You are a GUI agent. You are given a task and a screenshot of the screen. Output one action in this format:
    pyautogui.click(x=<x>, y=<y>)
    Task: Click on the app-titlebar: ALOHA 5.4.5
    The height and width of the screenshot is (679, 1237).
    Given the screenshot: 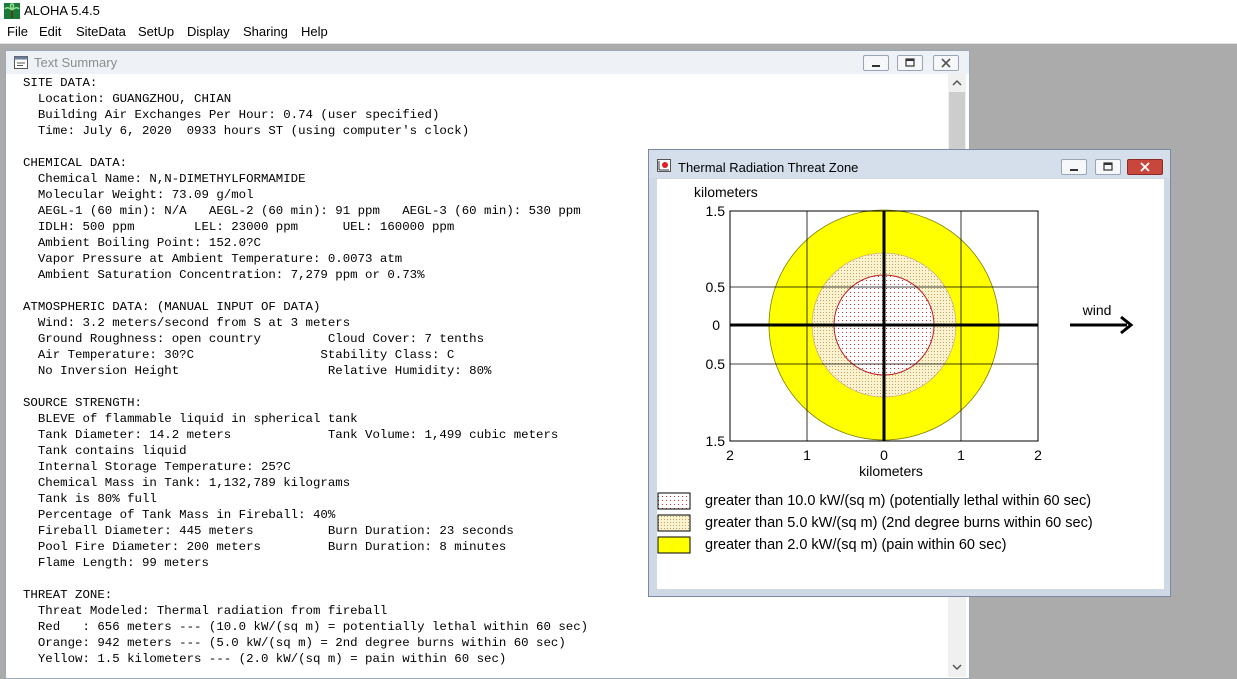 What is the action you would take?
    pyautogui.click(x=618, y=11)
    